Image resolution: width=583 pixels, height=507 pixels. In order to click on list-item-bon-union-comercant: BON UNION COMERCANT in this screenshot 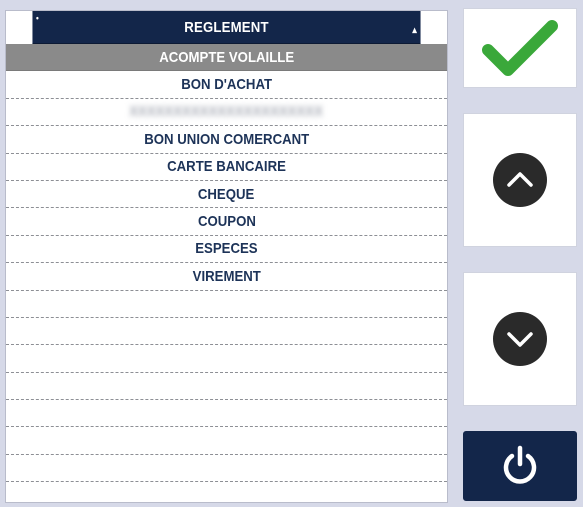, I will do `click(226, 140)`.